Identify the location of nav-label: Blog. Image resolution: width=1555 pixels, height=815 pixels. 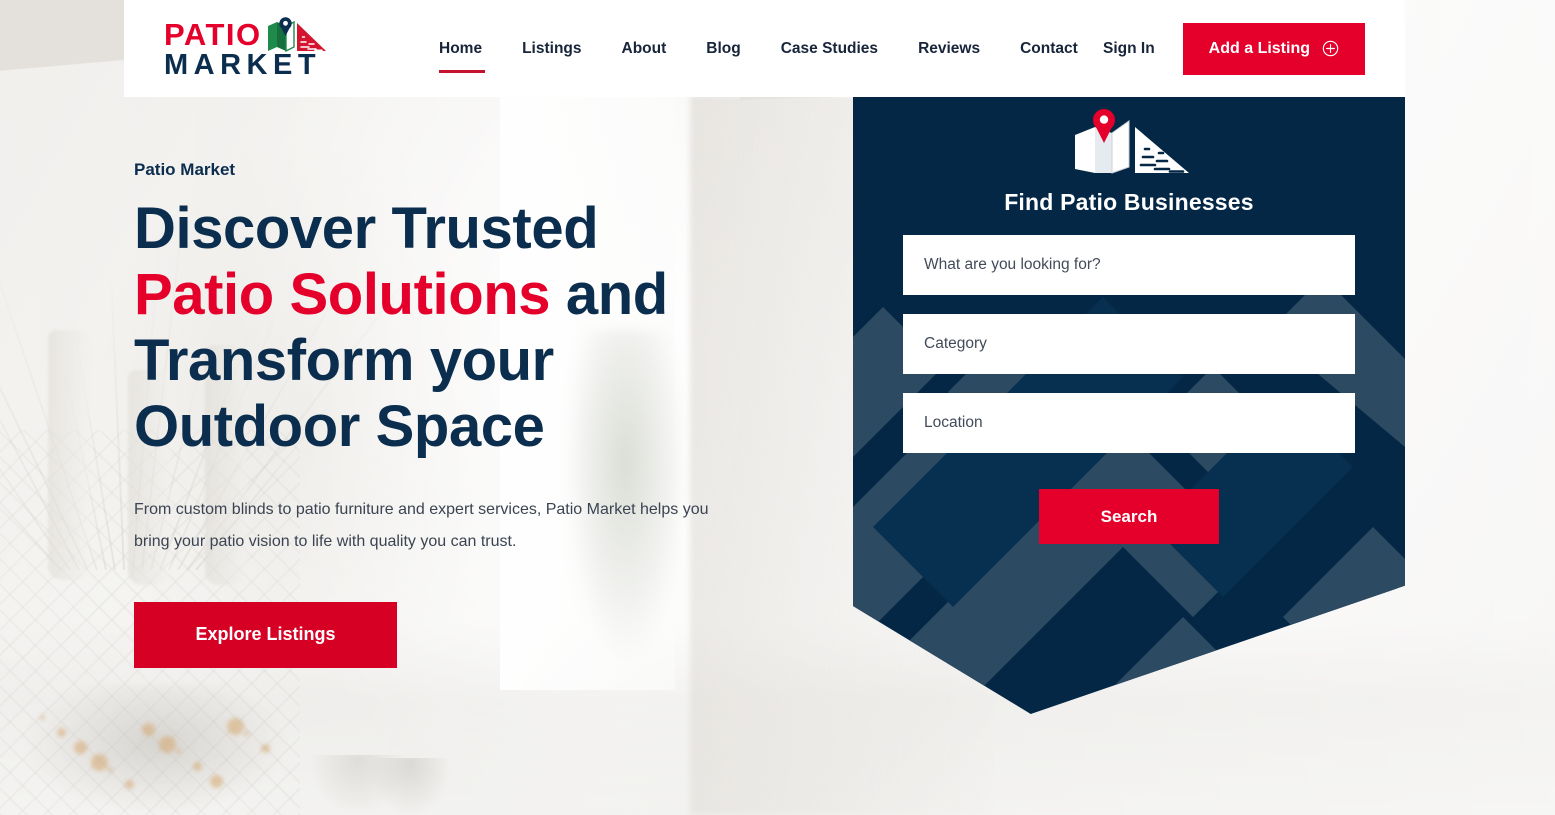
(723, 48).